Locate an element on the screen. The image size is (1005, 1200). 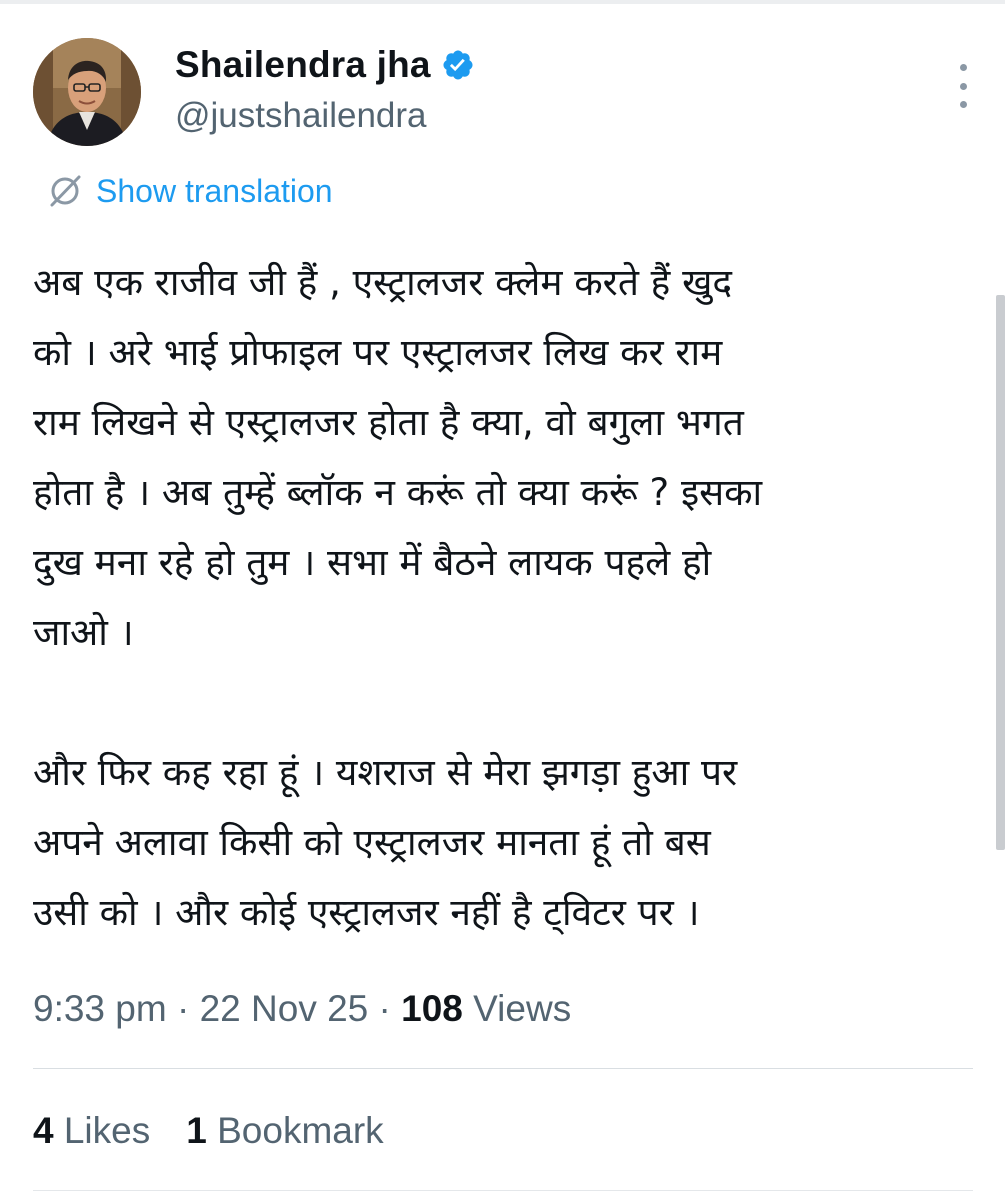
tweet-line: जाओ । is located at coordinates (83, 632).